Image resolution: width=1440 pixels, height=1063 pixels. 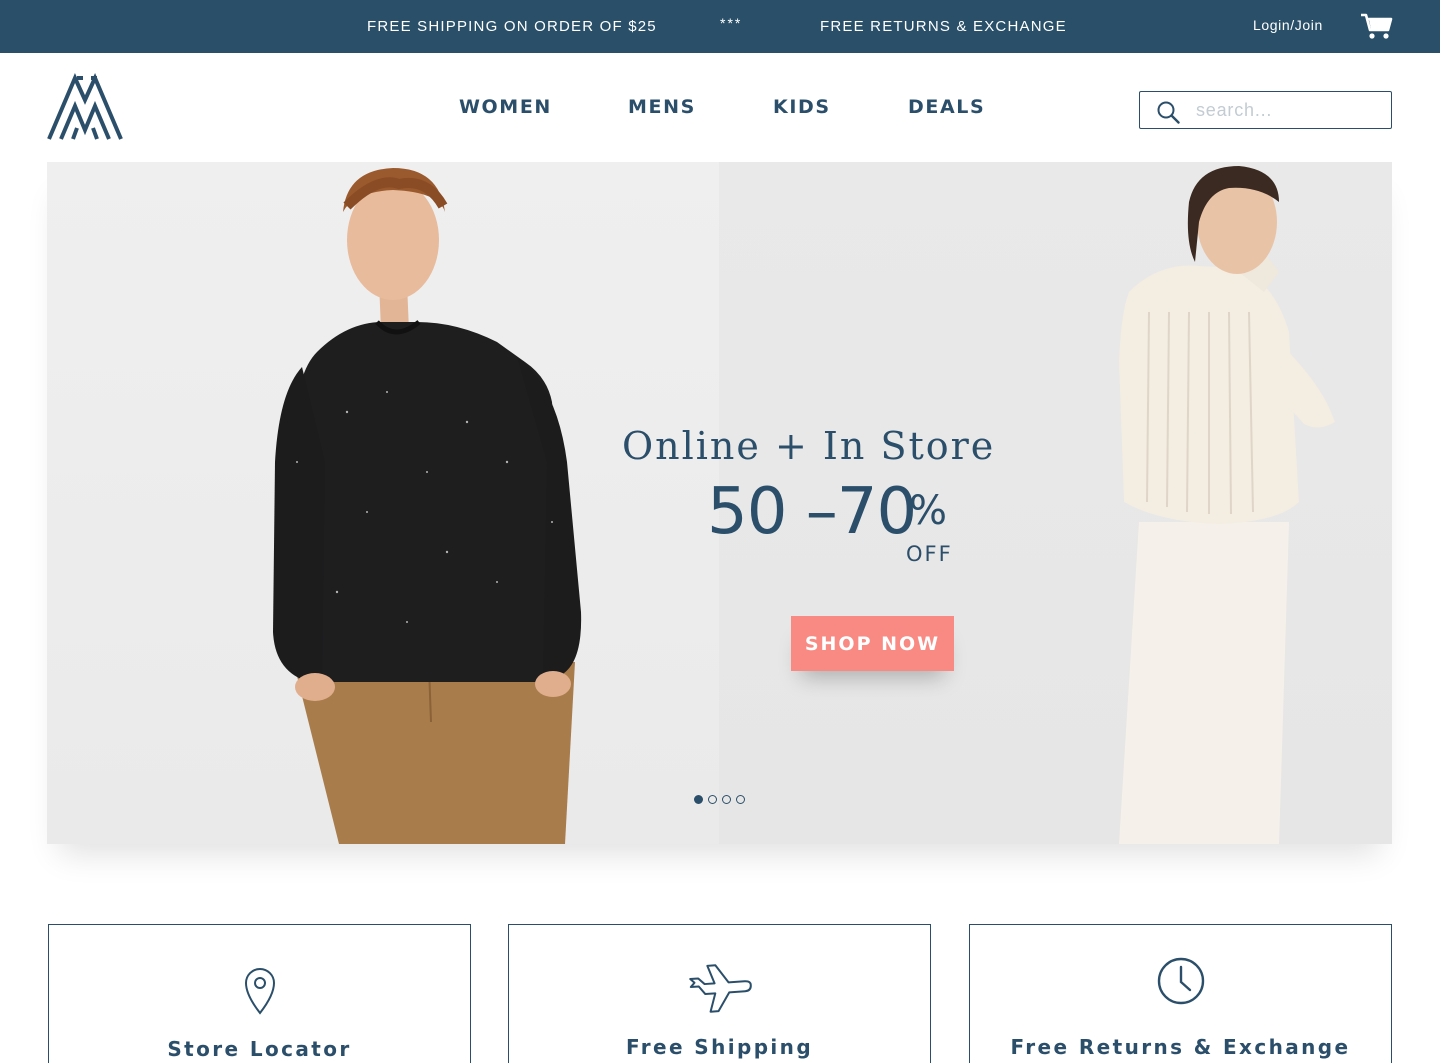 What do you see at coordinates (929, 554) in the screenshot?
I see `hero-off-label: OFF` at bounding box center [929, 554].